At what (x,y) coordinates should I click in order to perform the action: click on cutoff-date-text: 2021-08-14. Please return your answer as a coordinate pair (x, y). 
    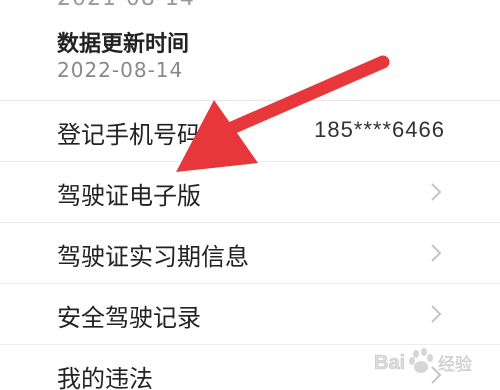
    Looking at the image, I should click on (126, 5).